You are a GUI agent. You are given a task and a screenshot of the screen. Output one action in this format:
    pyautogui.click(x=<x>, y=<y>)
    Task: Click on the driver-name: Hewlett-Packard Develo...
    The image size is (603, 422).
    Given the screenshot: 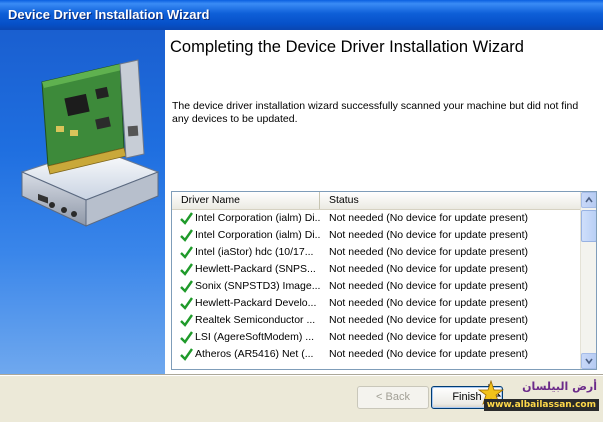 What is the action you would take?
    pyautogui.click(x=256, y=303)
    